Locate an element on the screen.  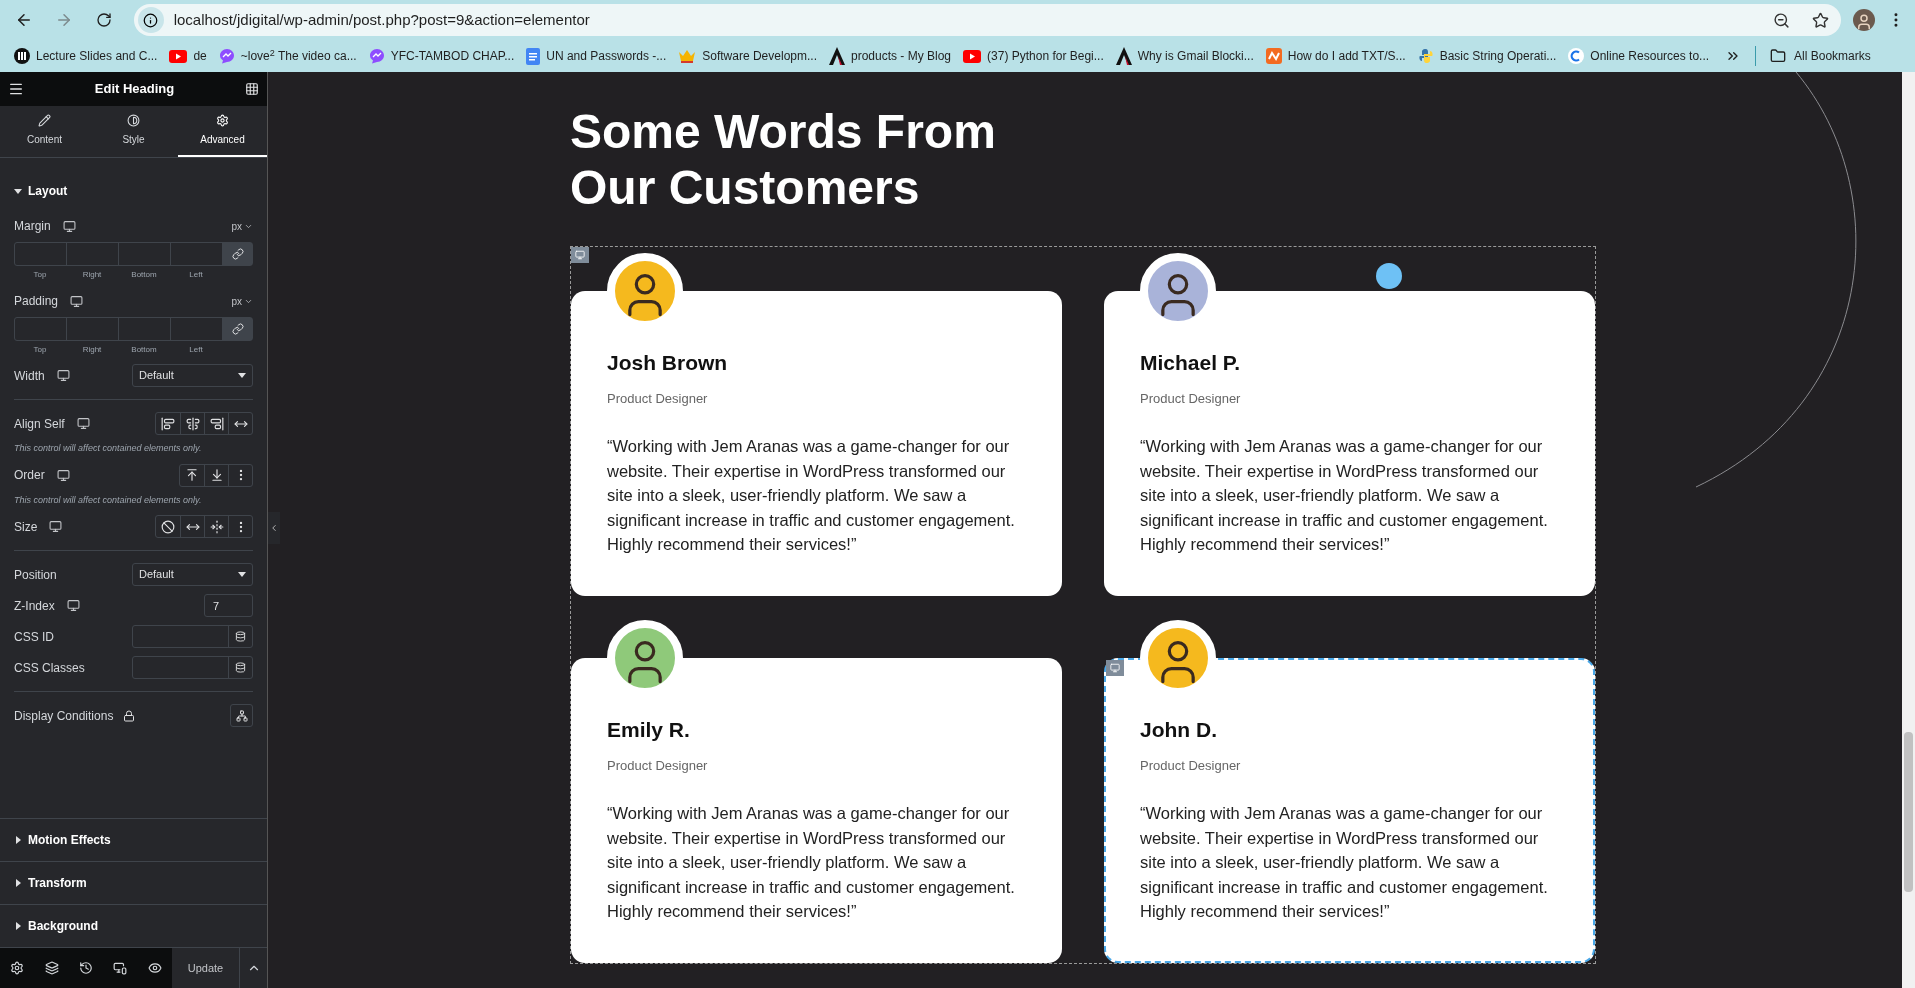
preview-icon is located at coordinates (154, 968).